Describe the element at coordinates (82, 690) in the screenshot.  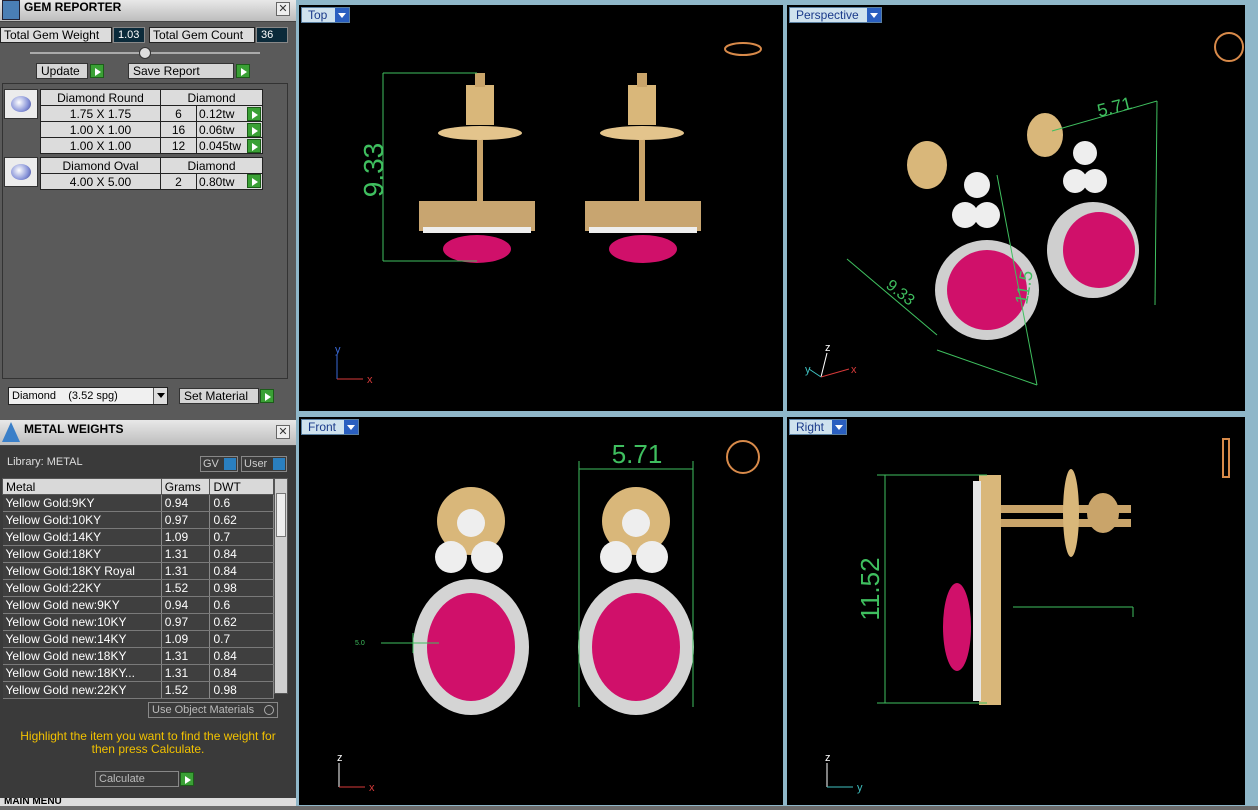
I see `metal-name: Yellow Gold new:22KY` at that location.